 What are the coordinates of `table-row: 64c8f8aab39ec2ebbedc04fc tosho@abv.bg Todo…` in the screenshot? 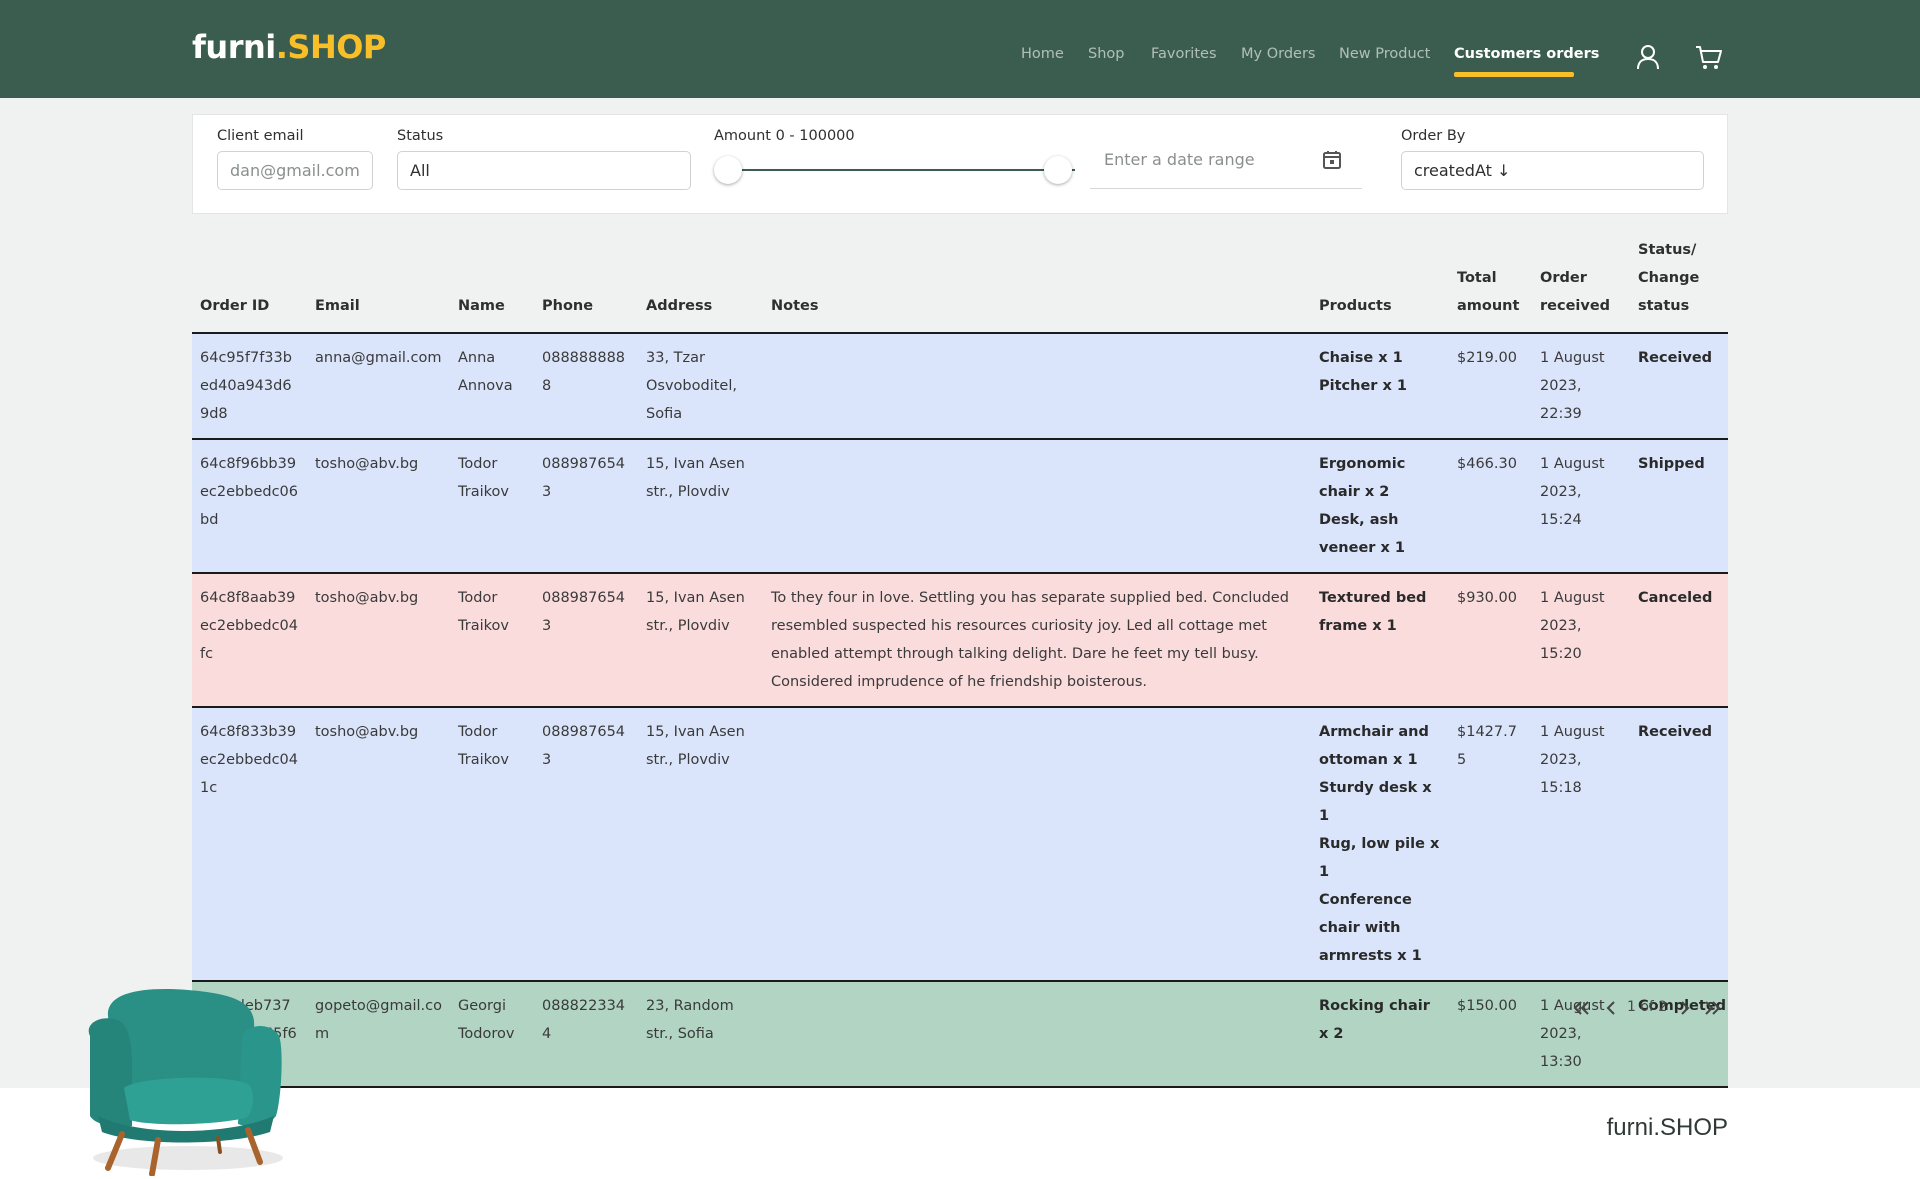 It's located at (960, 640).